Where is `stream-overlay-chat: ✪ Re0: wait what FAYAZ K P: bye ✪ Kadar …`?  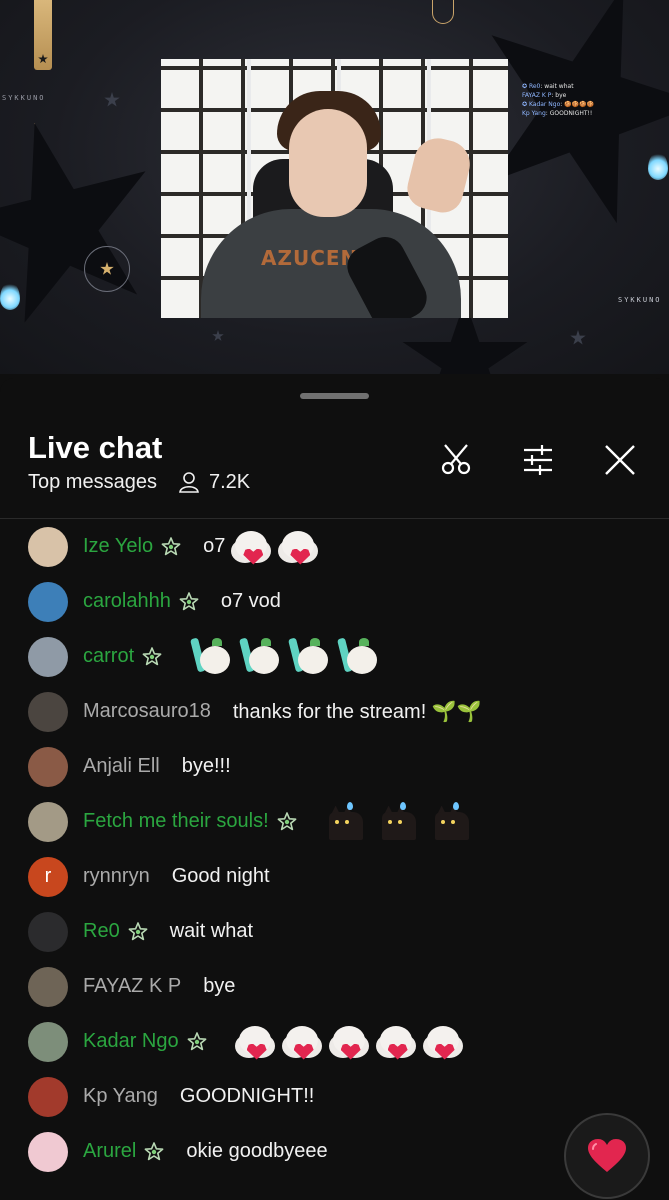 stream-overlay-chat: ✪ Re0: wait what FAYAZ K P: bye ✪ Kadar … is located at coordinates (577, 100).